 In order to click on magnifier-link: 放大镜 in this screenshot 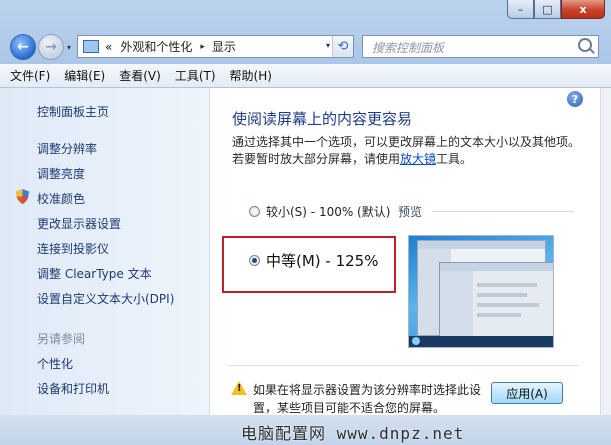, I will do `click(418, 159)`.